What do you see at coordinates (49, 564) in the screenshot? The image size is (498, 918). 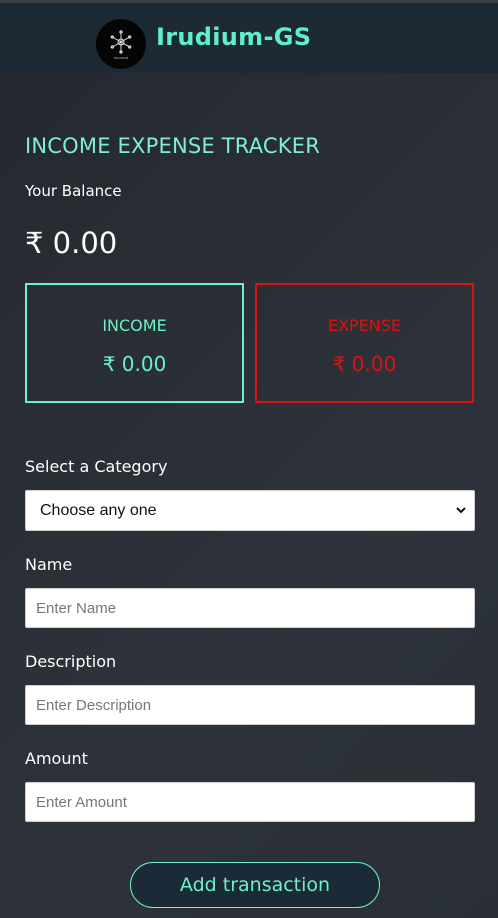 I see `name-label: Name` at bounding box center [49, 564].